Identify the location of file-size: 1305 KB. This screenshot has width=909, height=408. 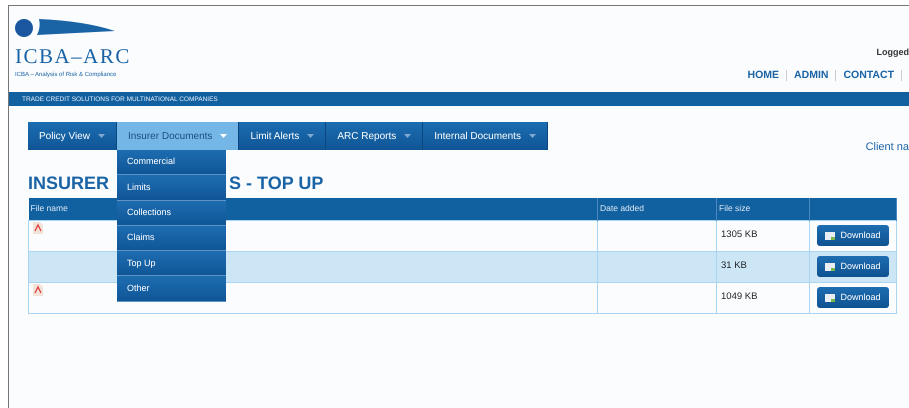
(739, 234).